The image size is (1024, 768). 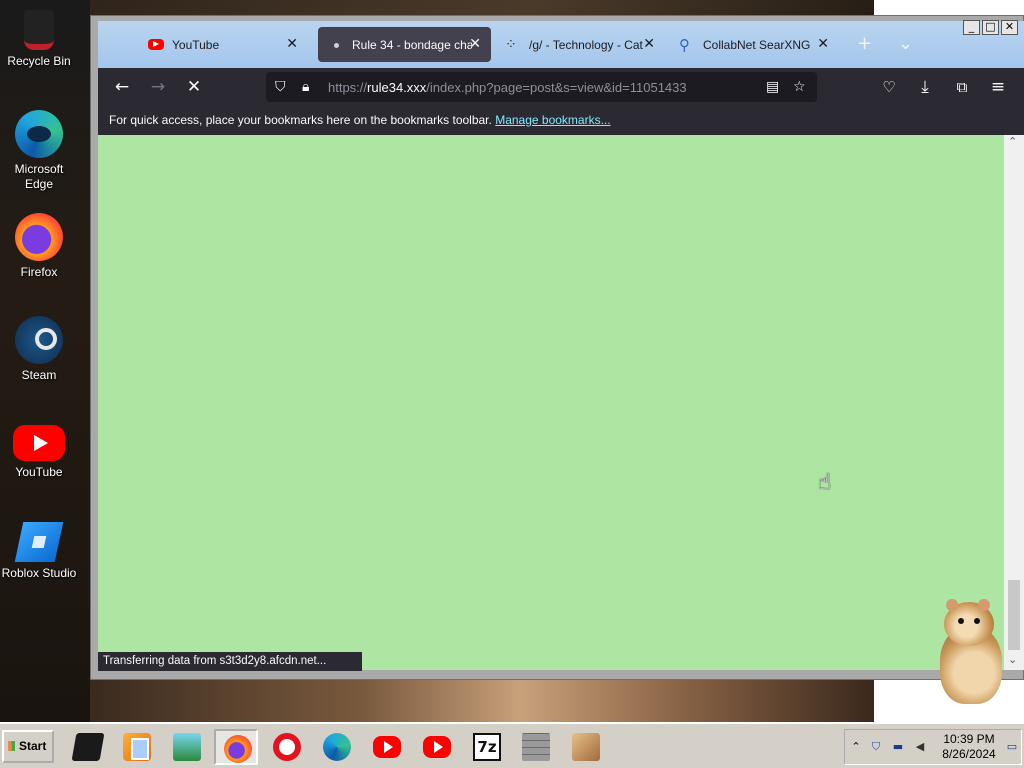 What do you see at coordinates (772, 87) in the screenshot?
I see `reader-view-icon: ▤` at bounding box center [772, 87].